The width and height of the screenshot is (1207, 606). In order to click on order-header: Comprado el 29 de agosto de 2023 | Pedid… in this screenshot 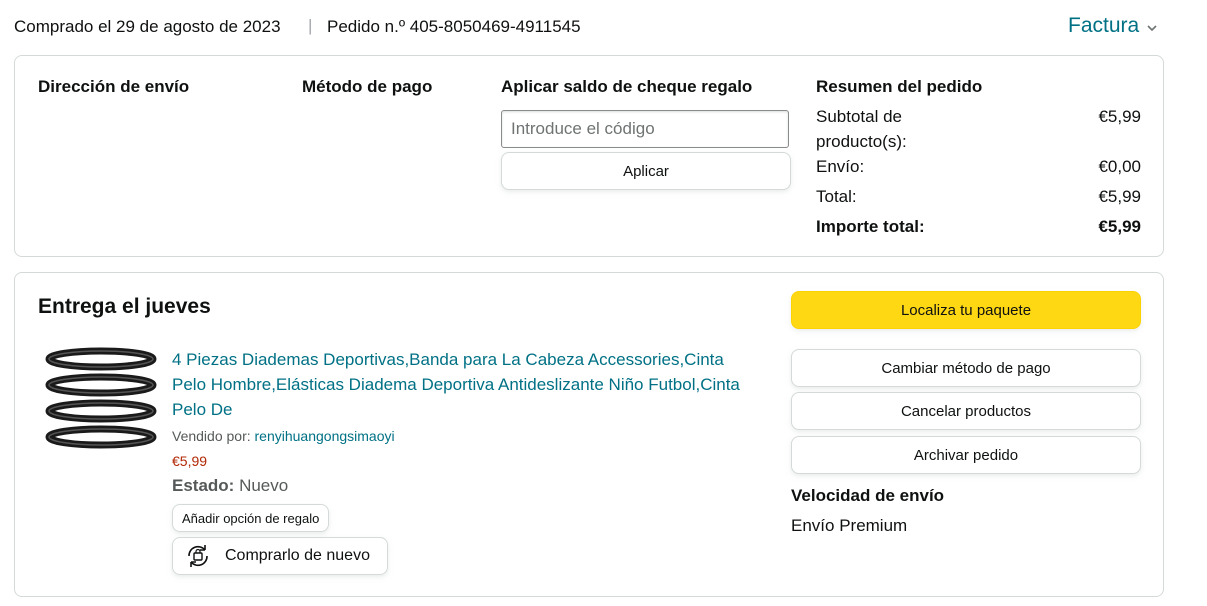, I will do `click(594, 28)`.